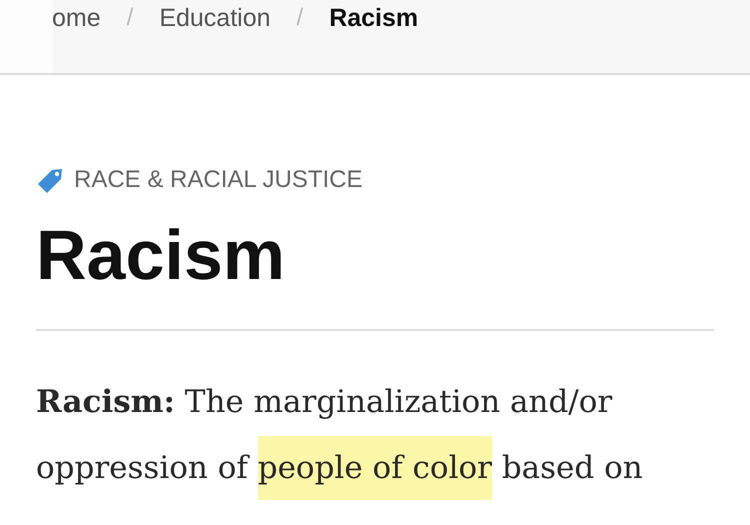  Describe the element at coordinates (161, 255) in the screenshot. I see `page-title: Racism` at that location.